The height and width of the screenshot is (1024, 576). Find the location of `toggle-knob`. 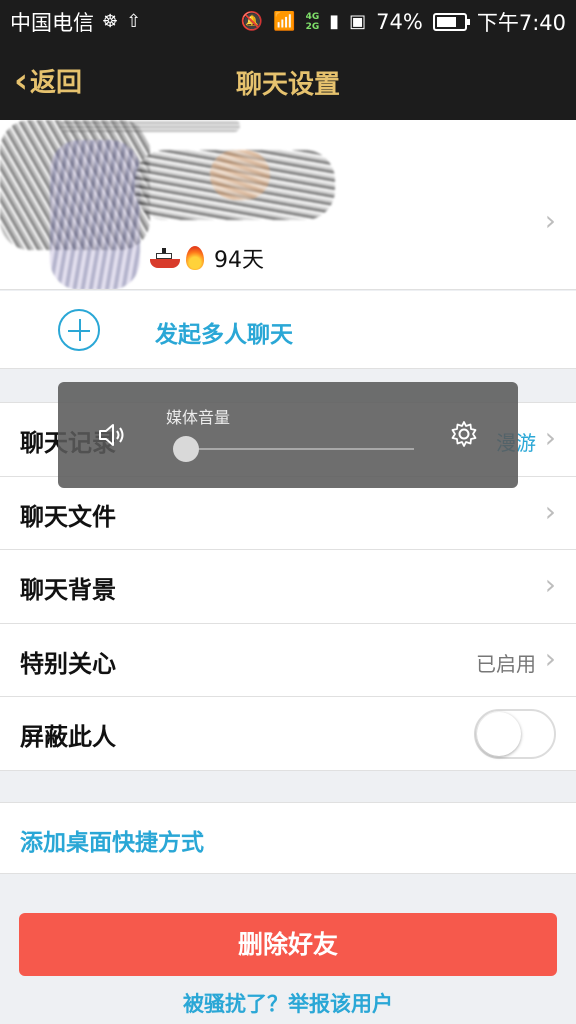

toggle-knob is located at coordinates (499, 734).